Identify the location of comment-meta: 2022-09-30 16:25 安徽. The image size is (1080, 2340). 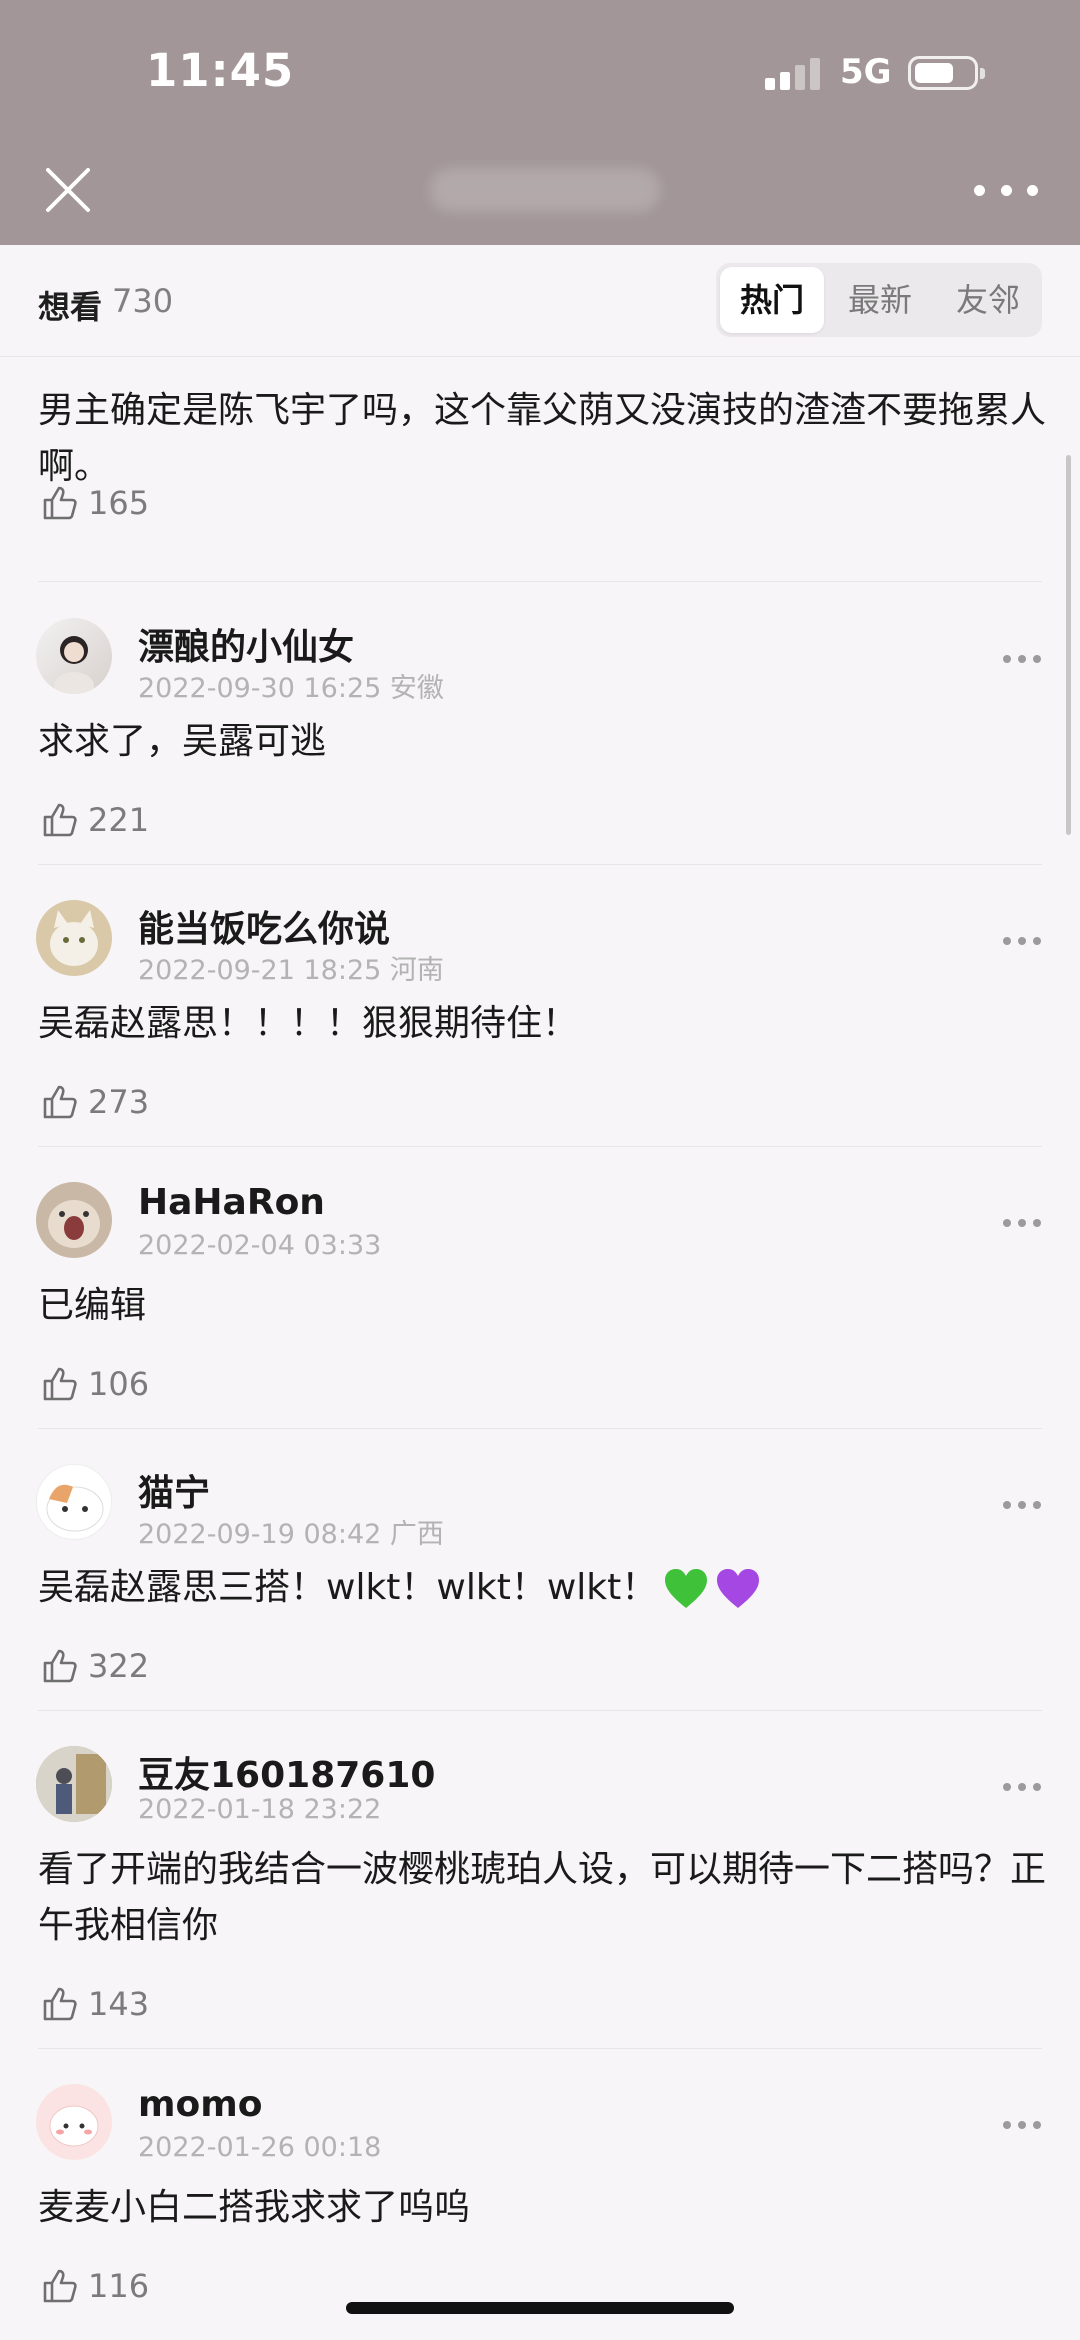
(291, 688).